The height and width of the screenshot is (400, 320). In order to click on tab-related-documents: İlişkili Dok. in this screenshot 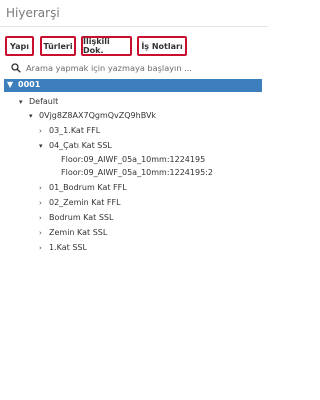, I will do `click(106, 46)`.